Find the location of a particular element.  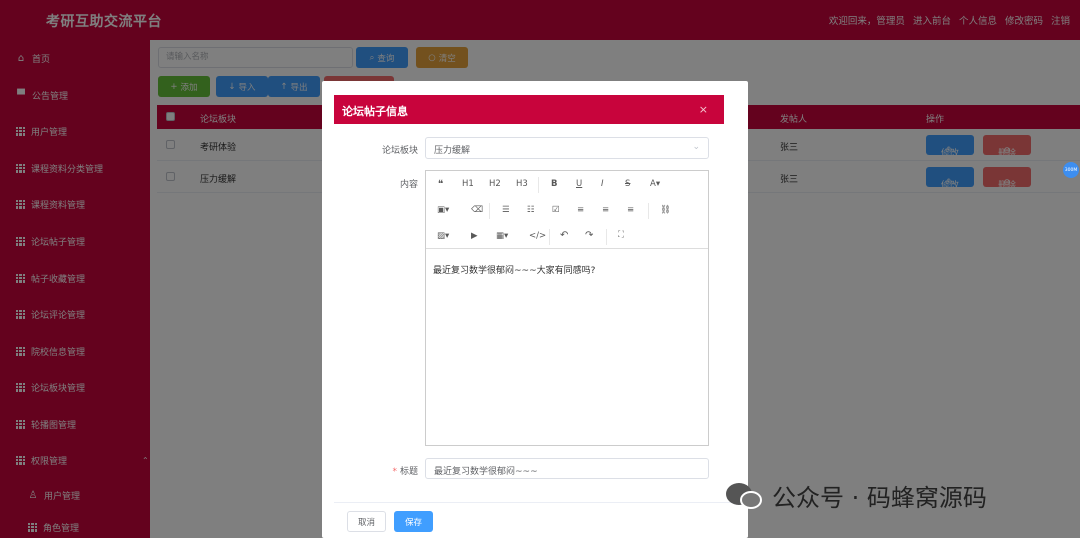

quote-icon: ❝ is located at coordinates (440, 184).